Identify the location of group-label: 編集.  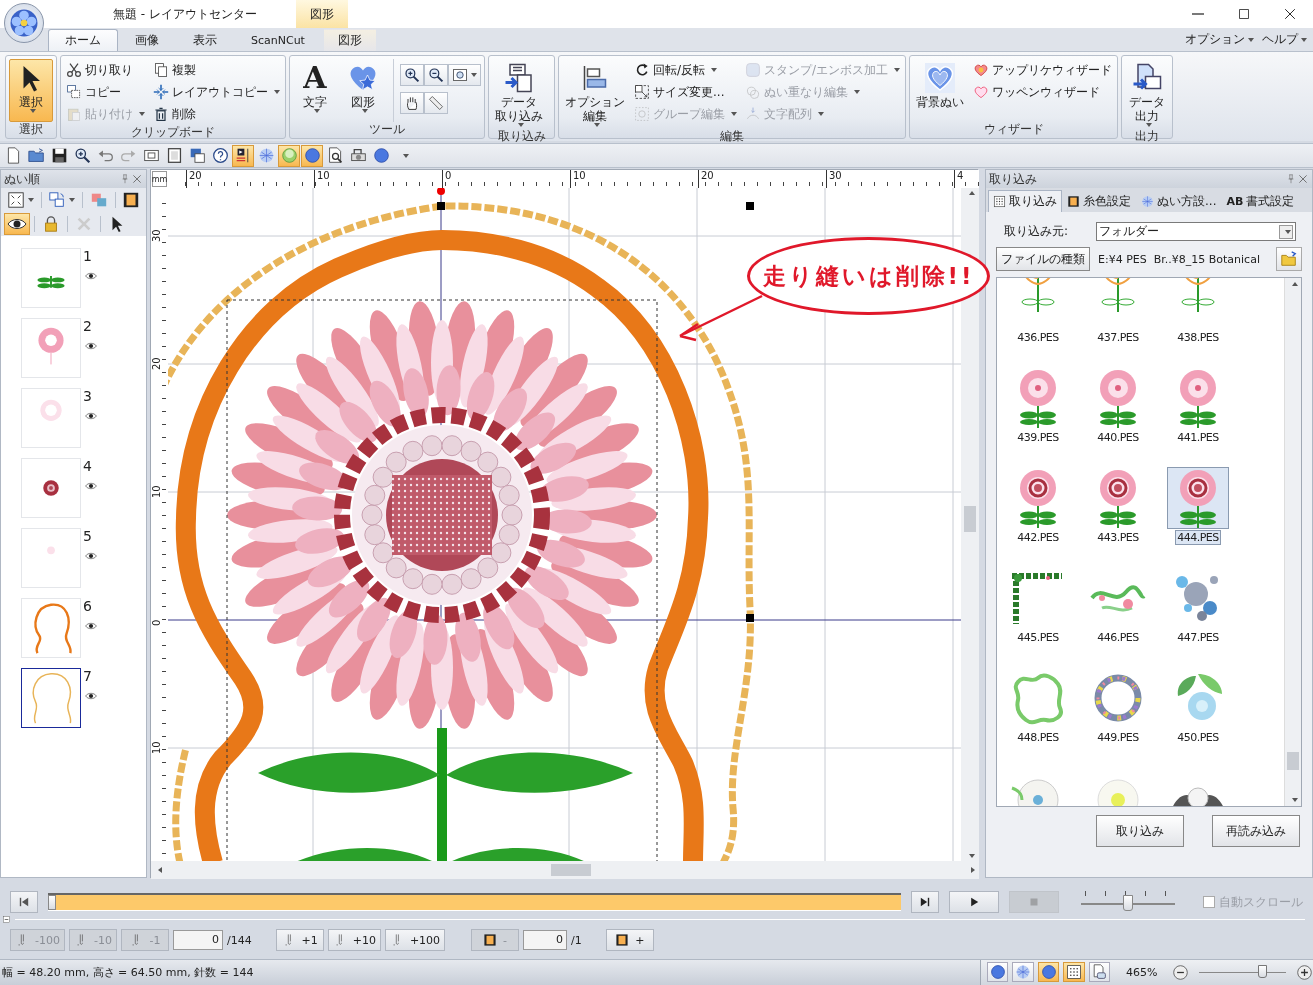
(732, 137).